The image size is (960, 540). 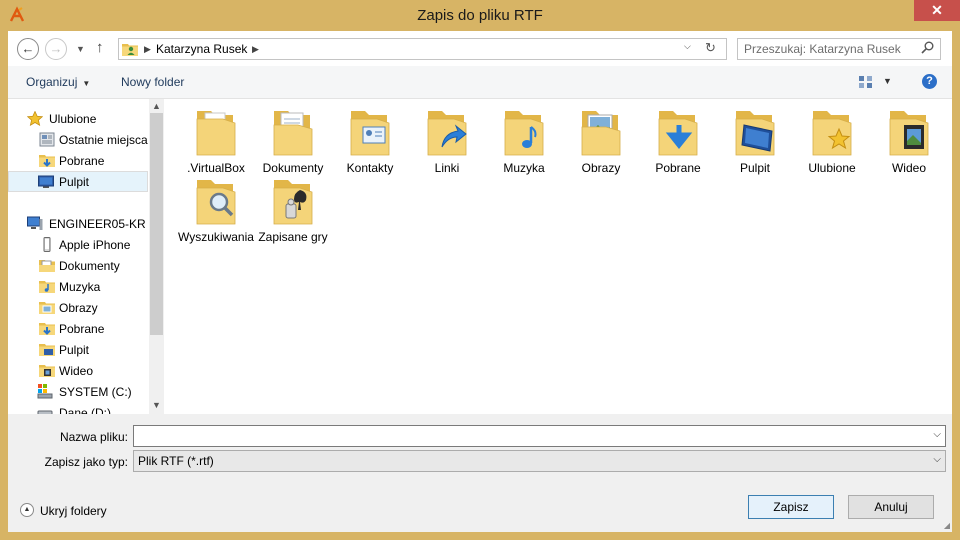 I want to click on back-button: ←, so click(x=28, y=49).